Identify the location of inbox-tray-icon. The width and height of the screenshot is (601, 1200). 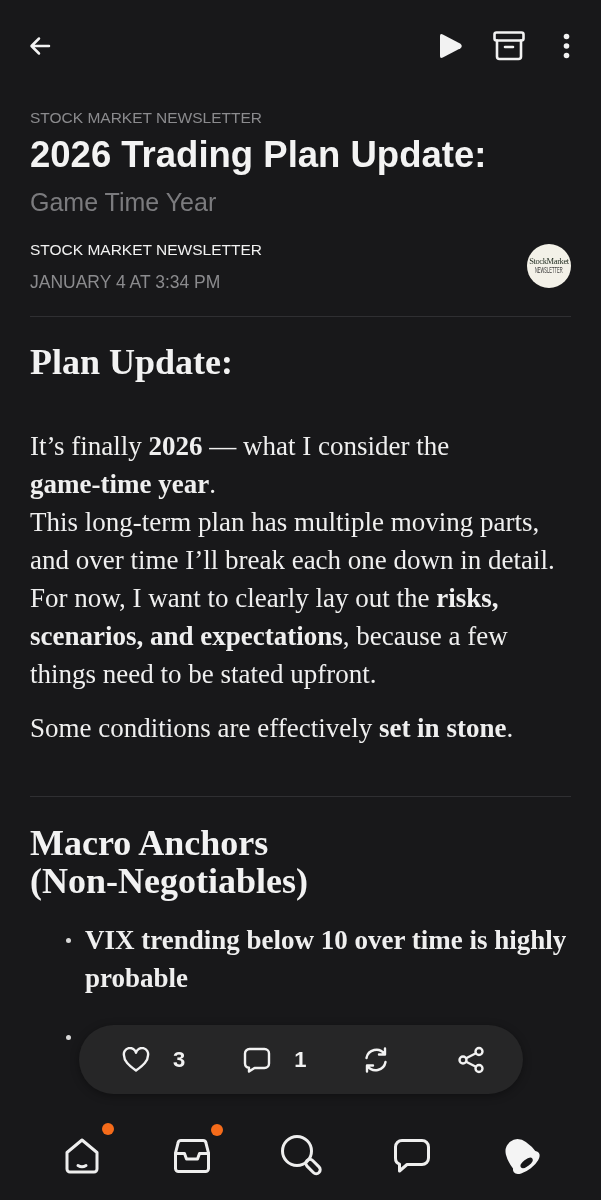
(192, 1156).